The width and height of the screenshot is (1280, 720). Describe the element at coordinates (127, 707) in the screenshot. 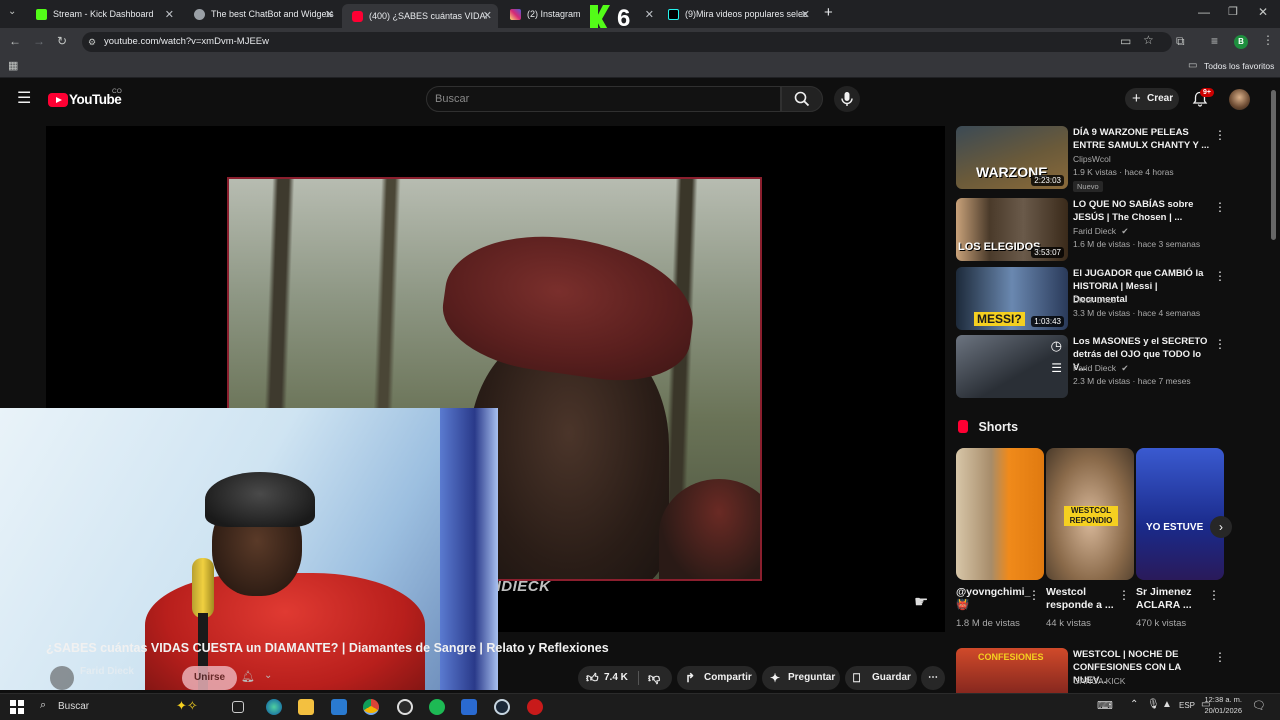

I see `taskbar-search: ⌕ Buscar ✦✧` at that location.